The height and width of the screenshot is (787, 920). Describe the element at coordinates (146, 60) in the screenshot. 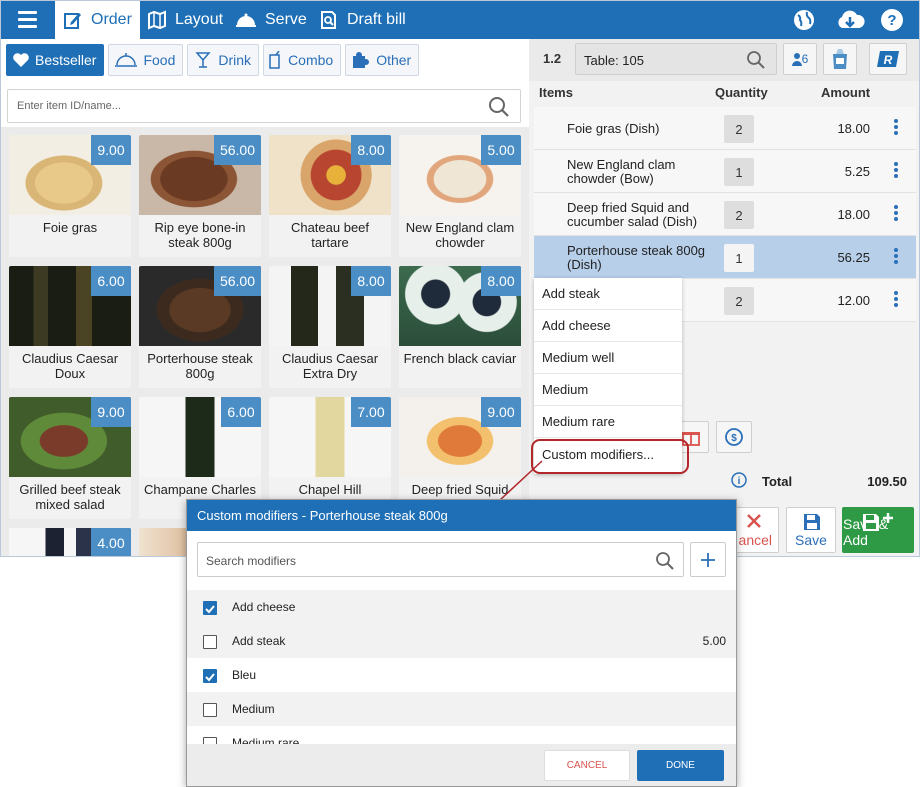

I see `category-food: Food` at that location.